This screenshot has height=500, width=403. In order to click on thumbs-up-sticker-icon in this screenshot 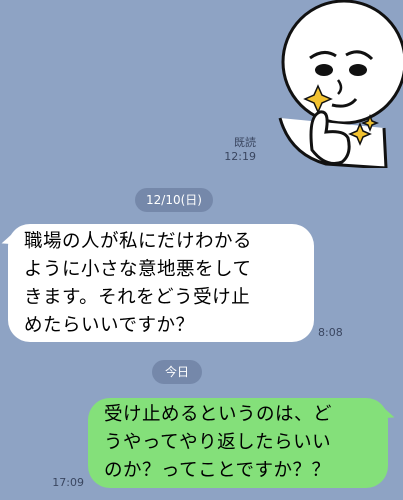, I will do `click(330, 84)`.